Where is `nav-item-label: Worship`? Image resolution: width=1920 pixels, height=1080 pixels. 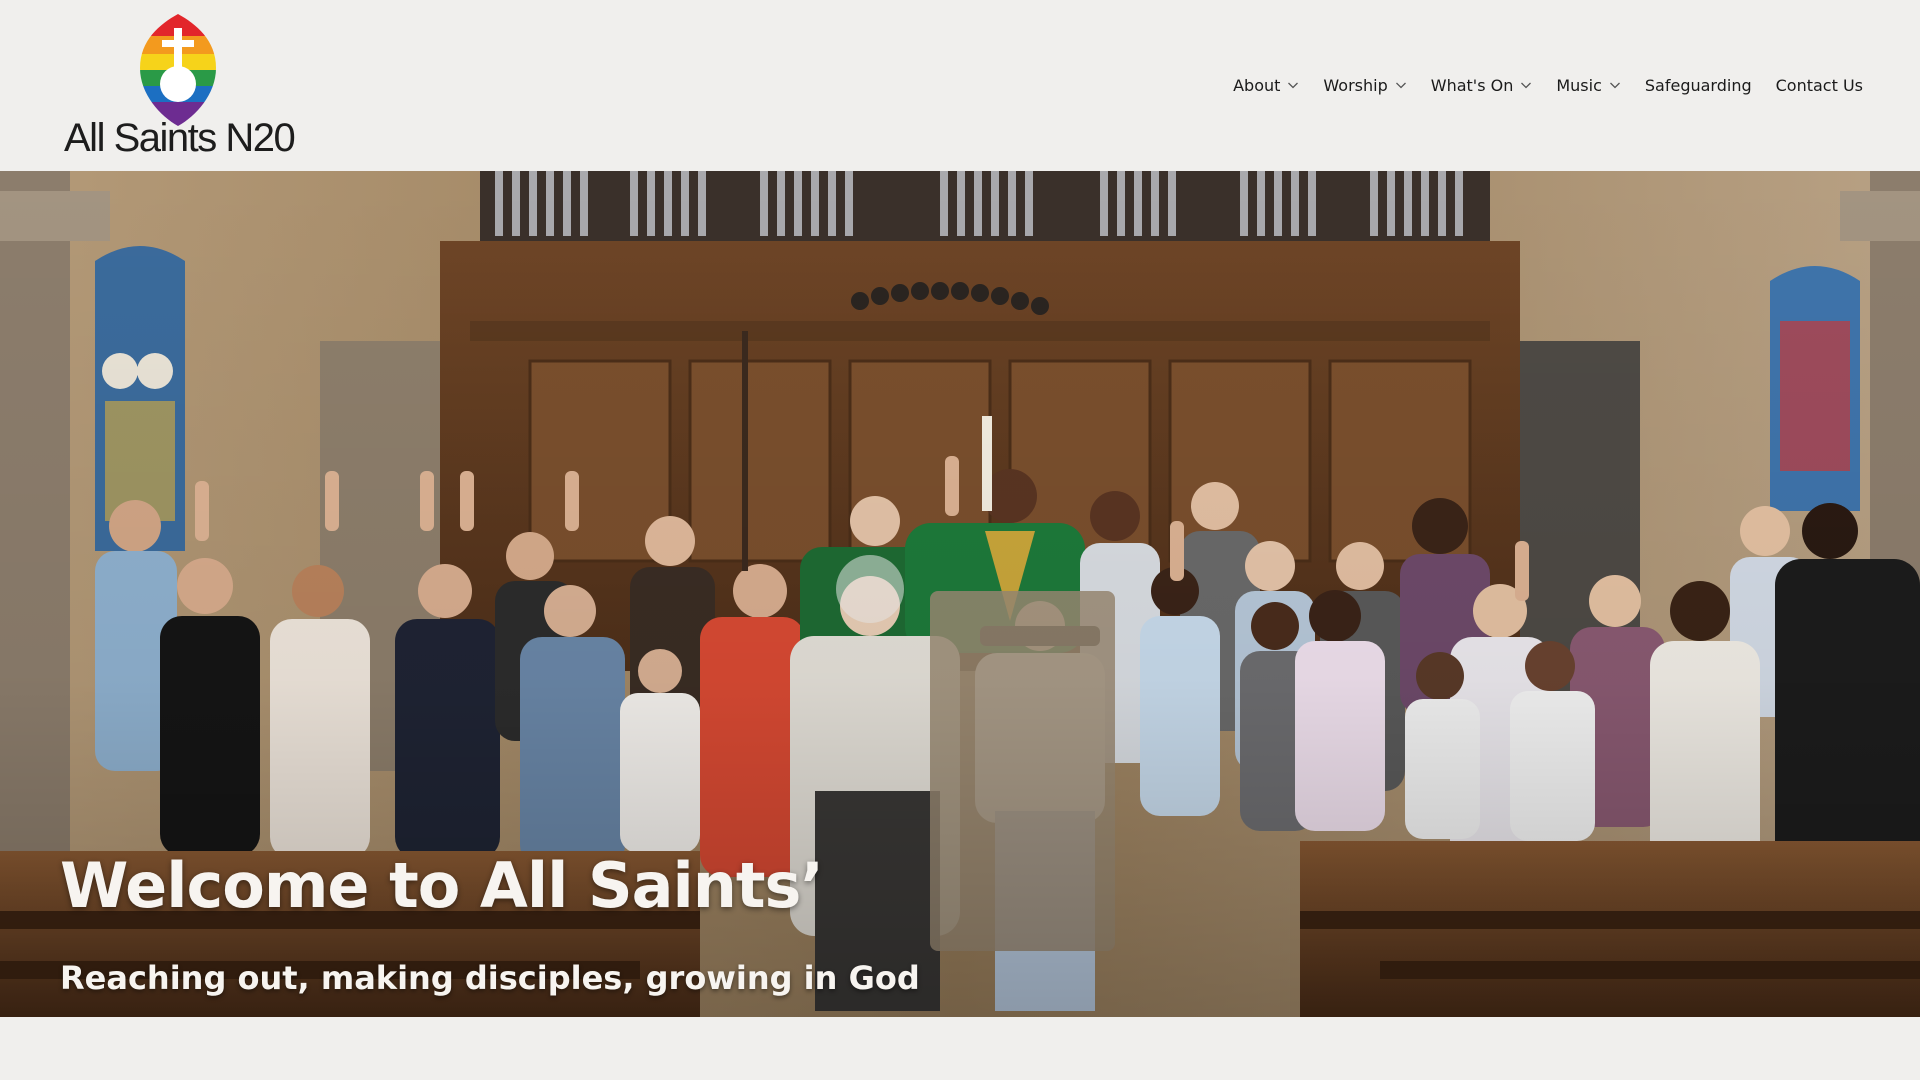
nav-item-label: Worship is located at coordinates (1355, 85).